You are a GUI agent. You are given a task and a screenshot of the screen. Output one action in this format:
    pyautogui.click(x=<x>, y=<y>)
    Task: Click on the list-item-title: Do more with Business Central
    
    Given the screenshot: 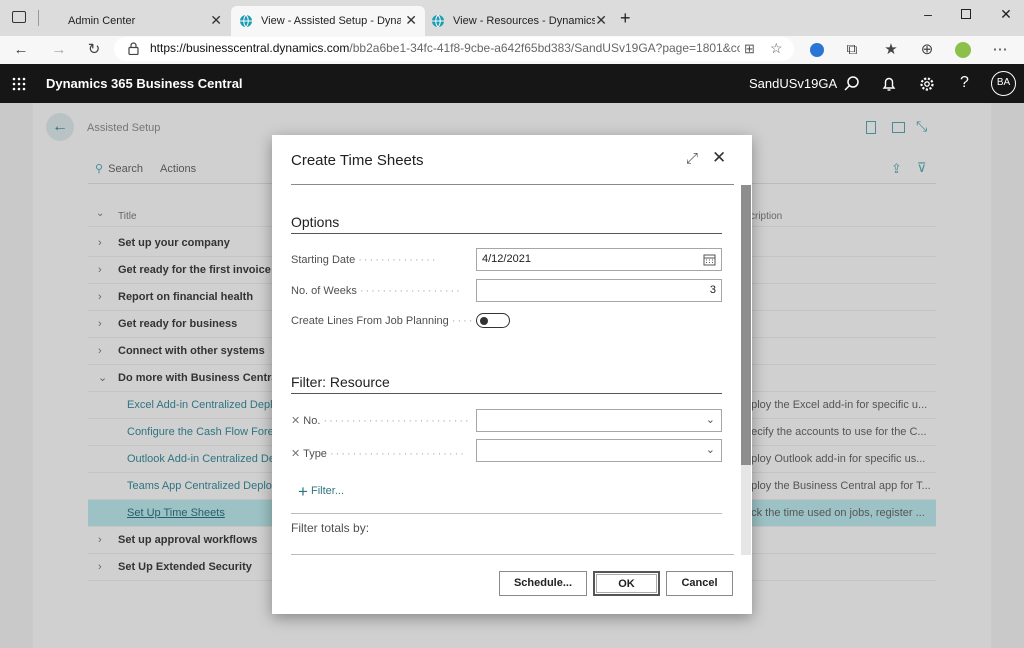 What is the action you would take?
    pyautogui.click(x=199, y=378)
    